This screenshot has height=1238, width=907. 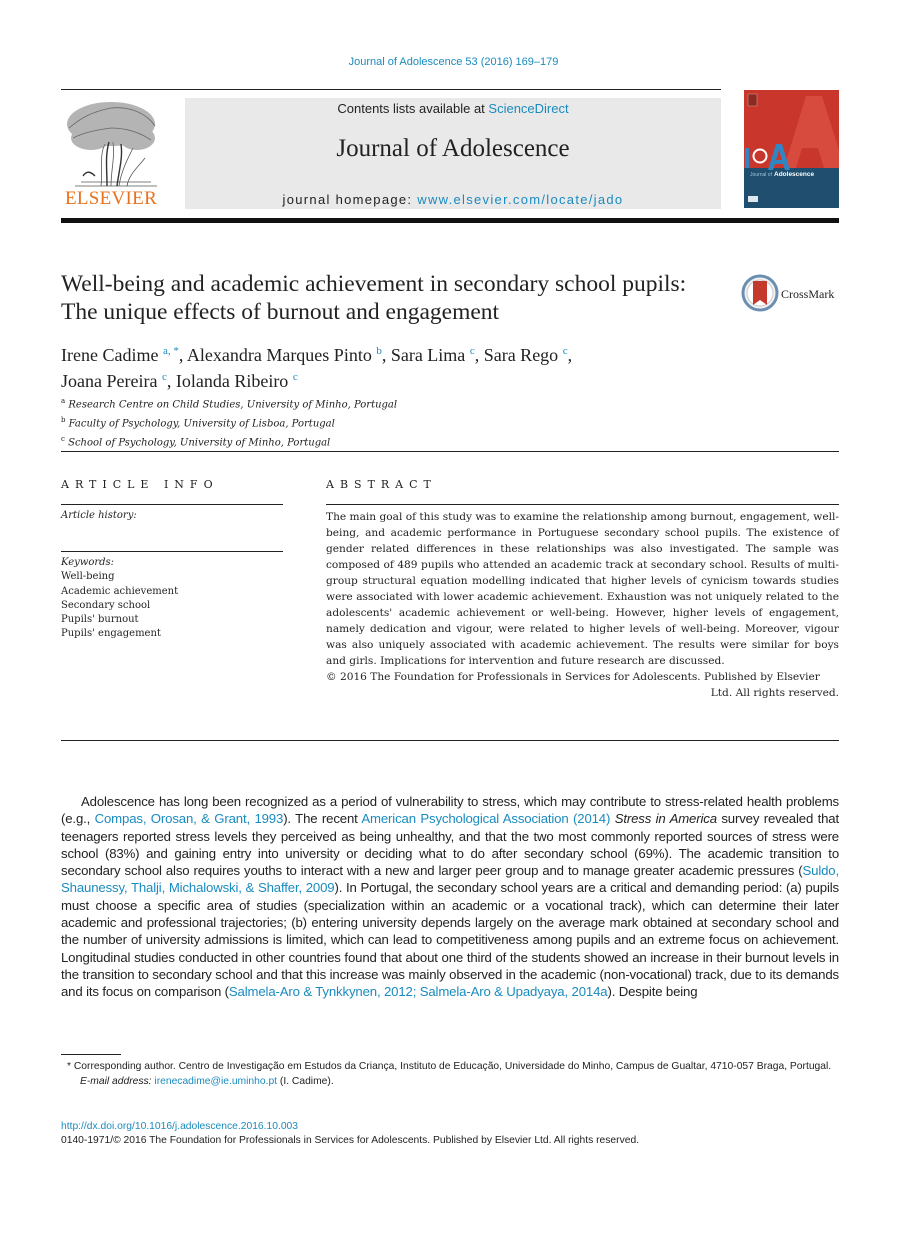 I want to click on keyword: Well-being, so click(x=88, y=577).